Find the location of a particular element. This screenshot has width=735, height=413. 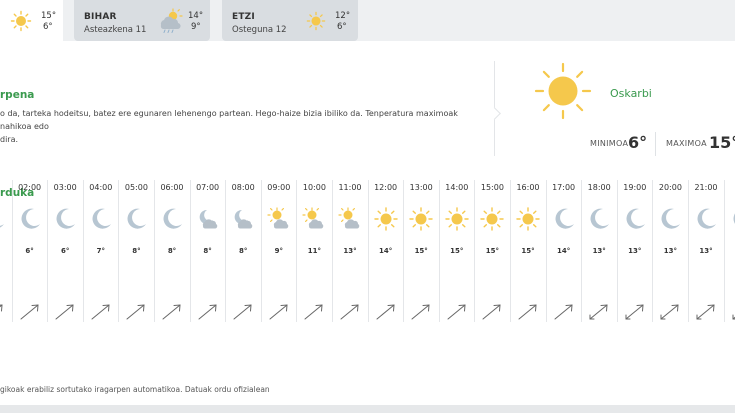

tab-day: BIHAR is located at coordinates (100, 17).